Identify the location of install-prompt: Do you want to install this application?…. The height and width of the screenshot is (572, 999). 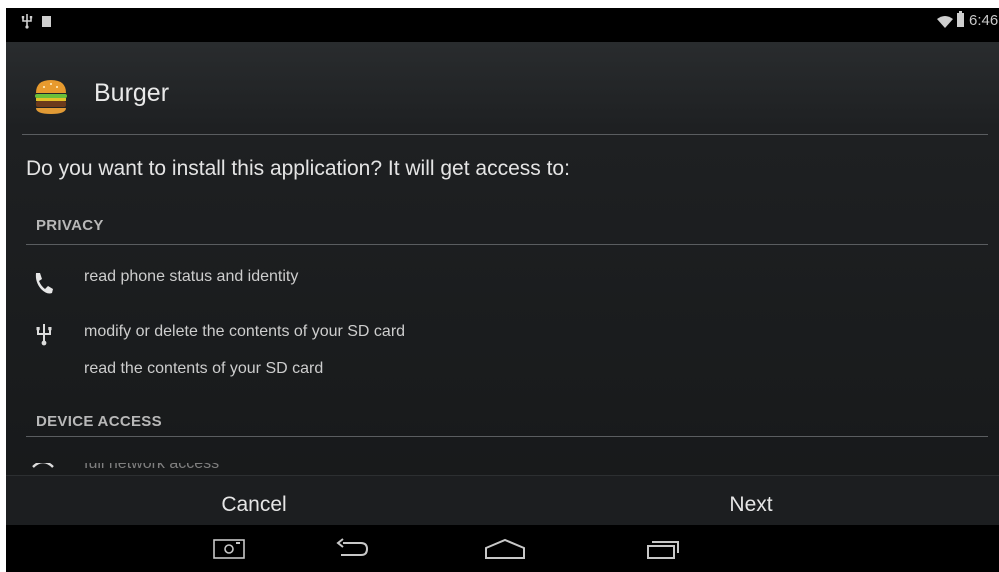
(298, 168).